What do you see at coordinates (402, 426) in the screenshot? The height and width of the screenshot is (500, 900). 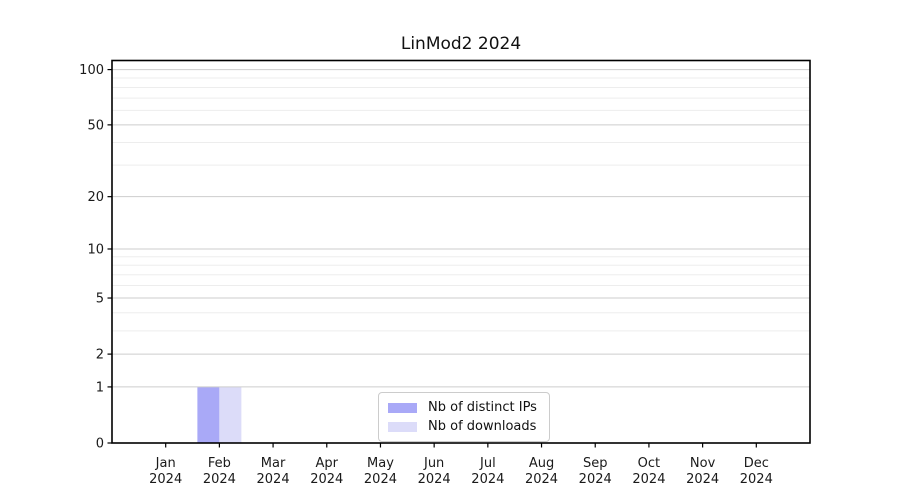 I see `legend-swatch-downloads` at bounding box center [402, 426].